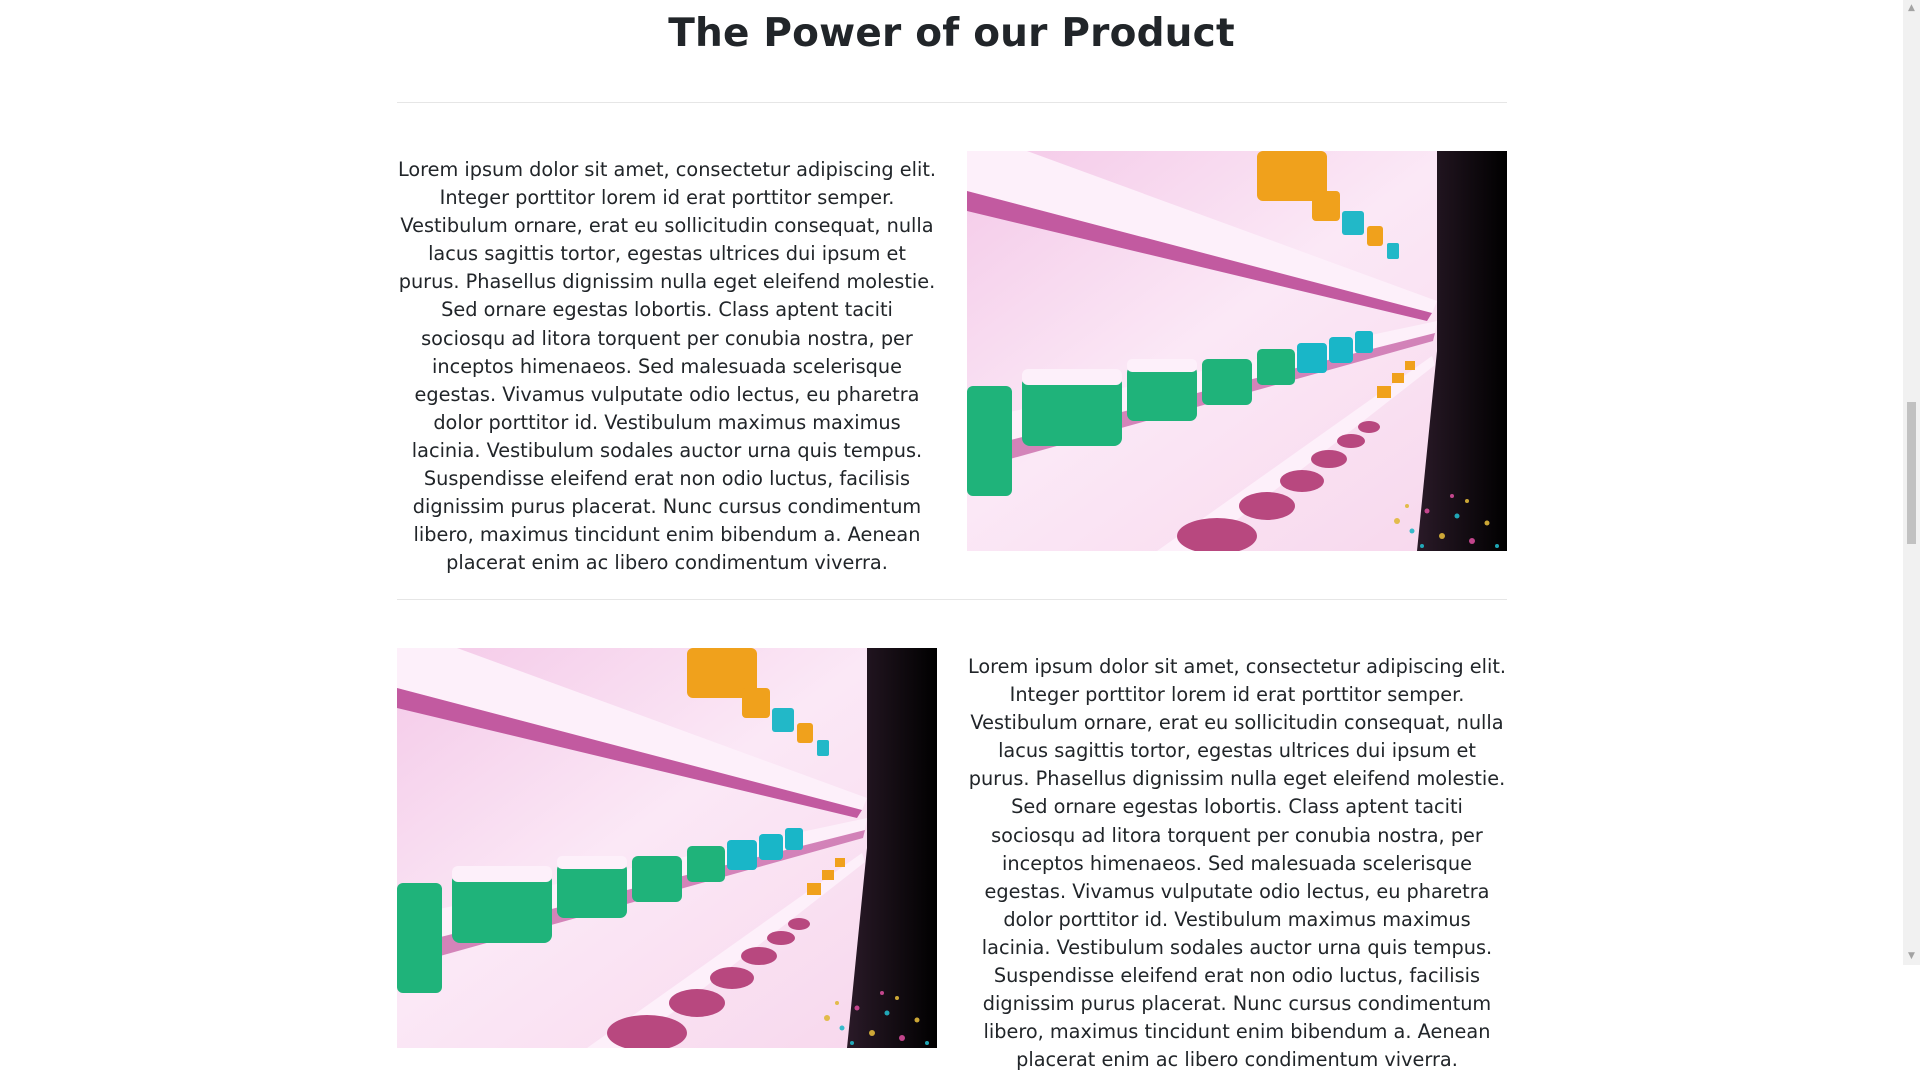  I want to click on triangle-down-icon: ▼, so click(1911, 956).